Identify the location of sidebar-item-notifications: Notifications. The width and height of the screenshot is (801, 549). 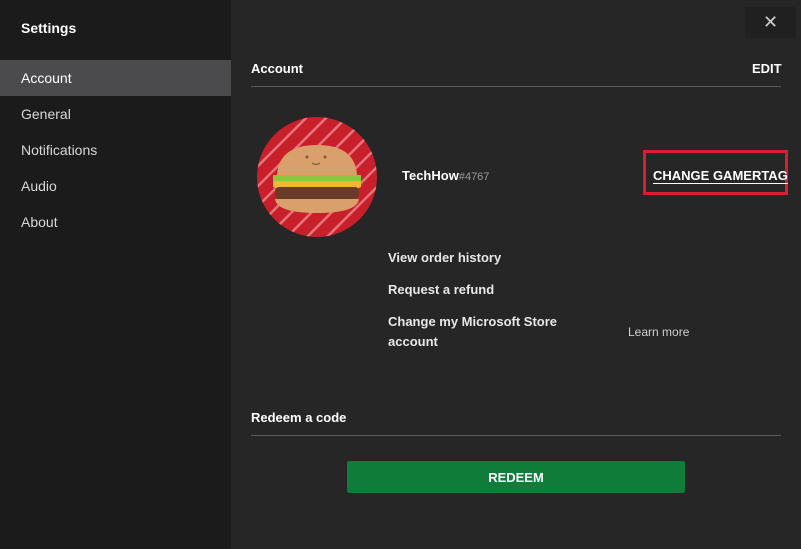
(115, 150).